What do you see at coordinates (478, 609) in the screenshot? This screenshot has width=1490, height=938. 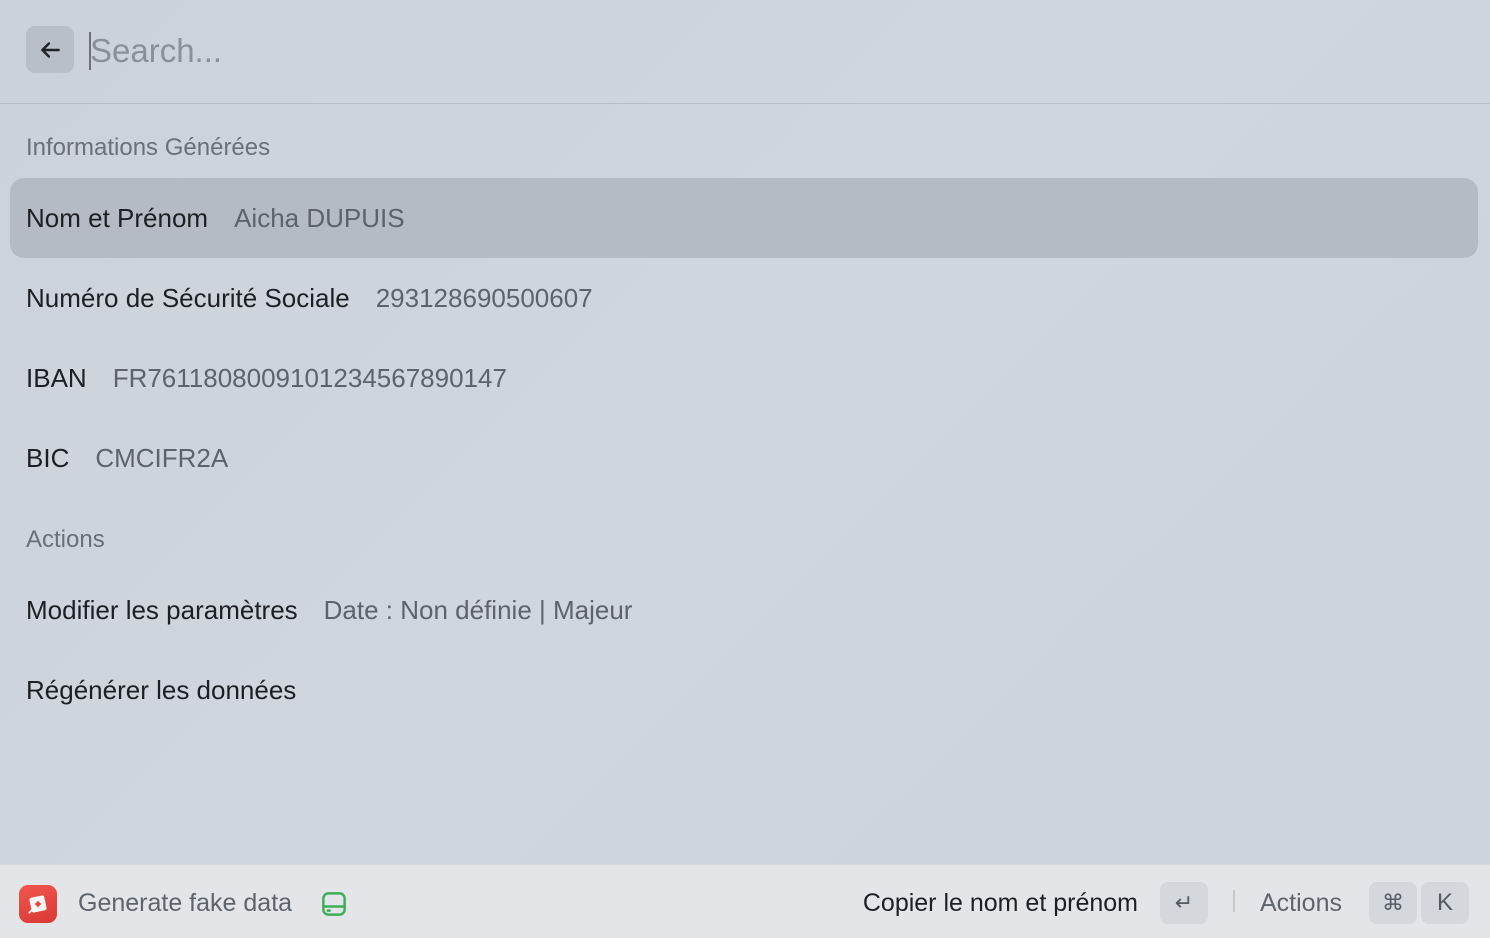 I see `list-item-subtitle: Date : Non définie | Majeur` at bounding box center [478, 609].